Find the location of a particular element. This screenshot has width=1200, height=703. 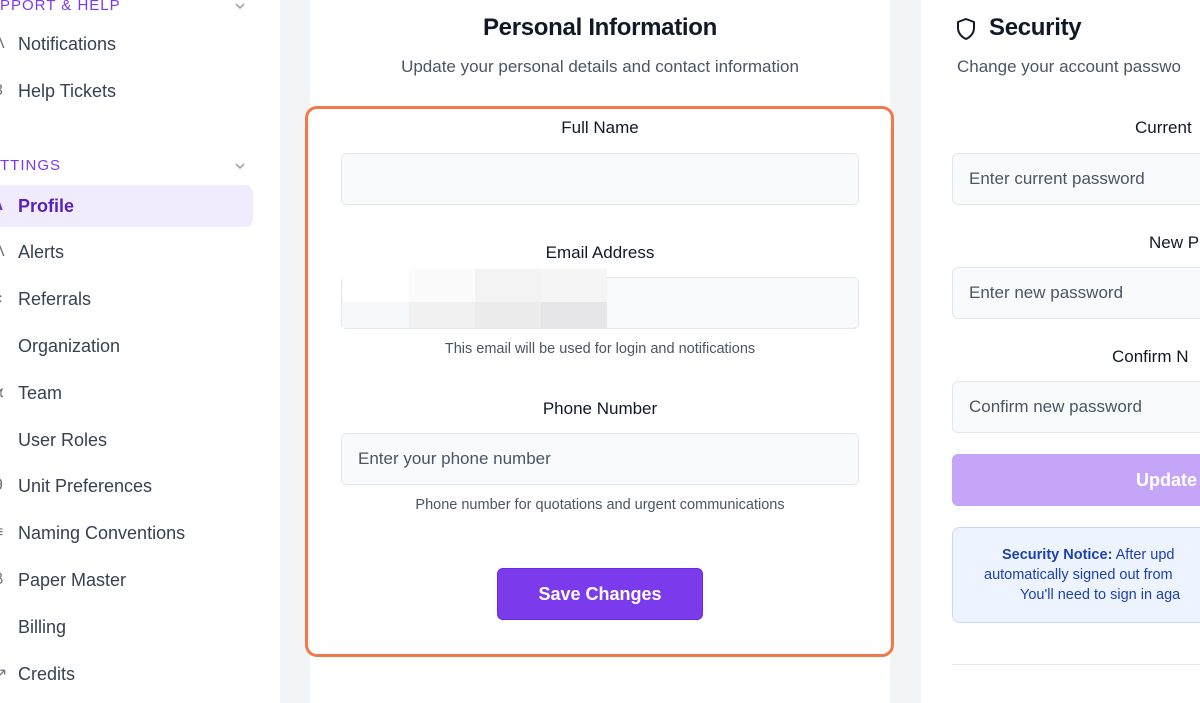

security-title: Security is located at coordinates (1035, 27).